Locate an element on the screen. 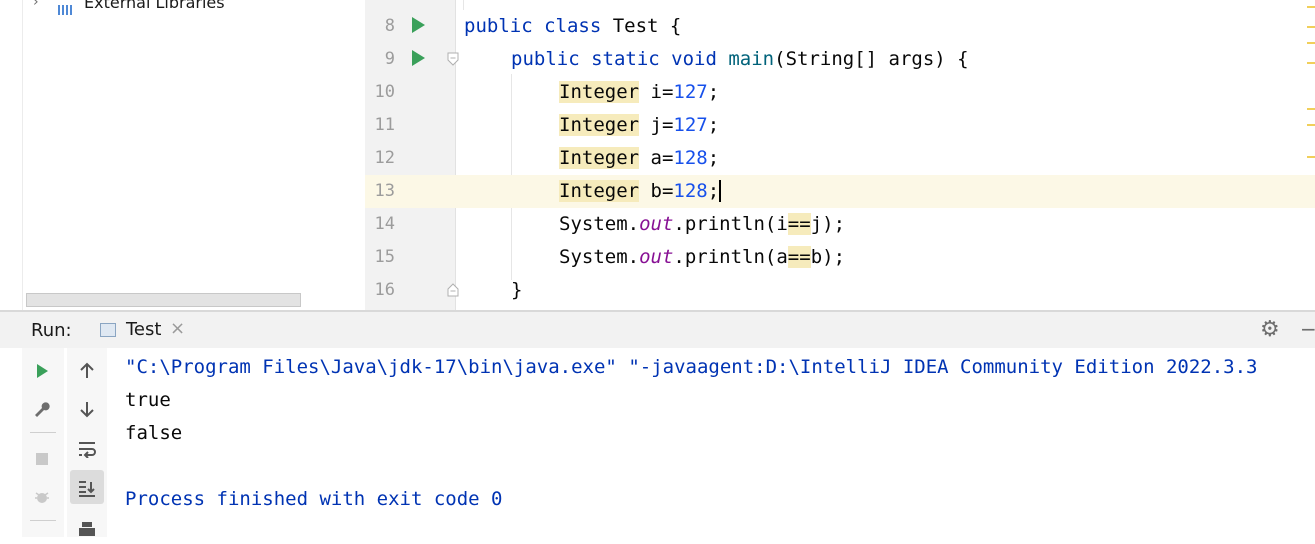  method-name: main is located at coordinates (751, 59).